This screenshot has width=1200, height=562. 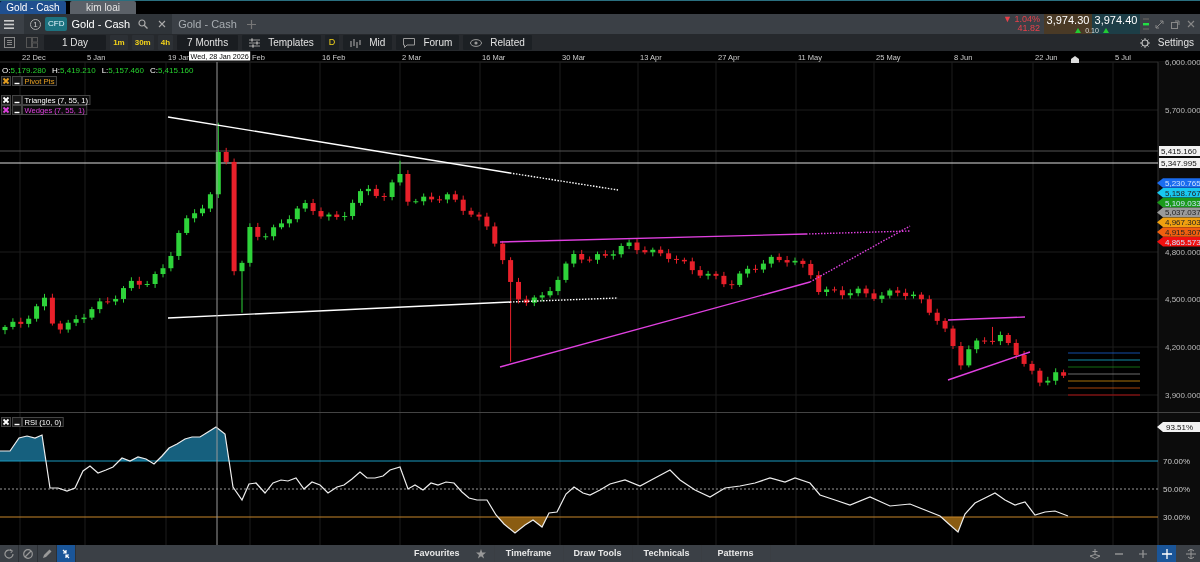 What do you see at coordinates (497, 42) in the screenshot?
I see `related-button: Related` at bounding box center [497, 42].